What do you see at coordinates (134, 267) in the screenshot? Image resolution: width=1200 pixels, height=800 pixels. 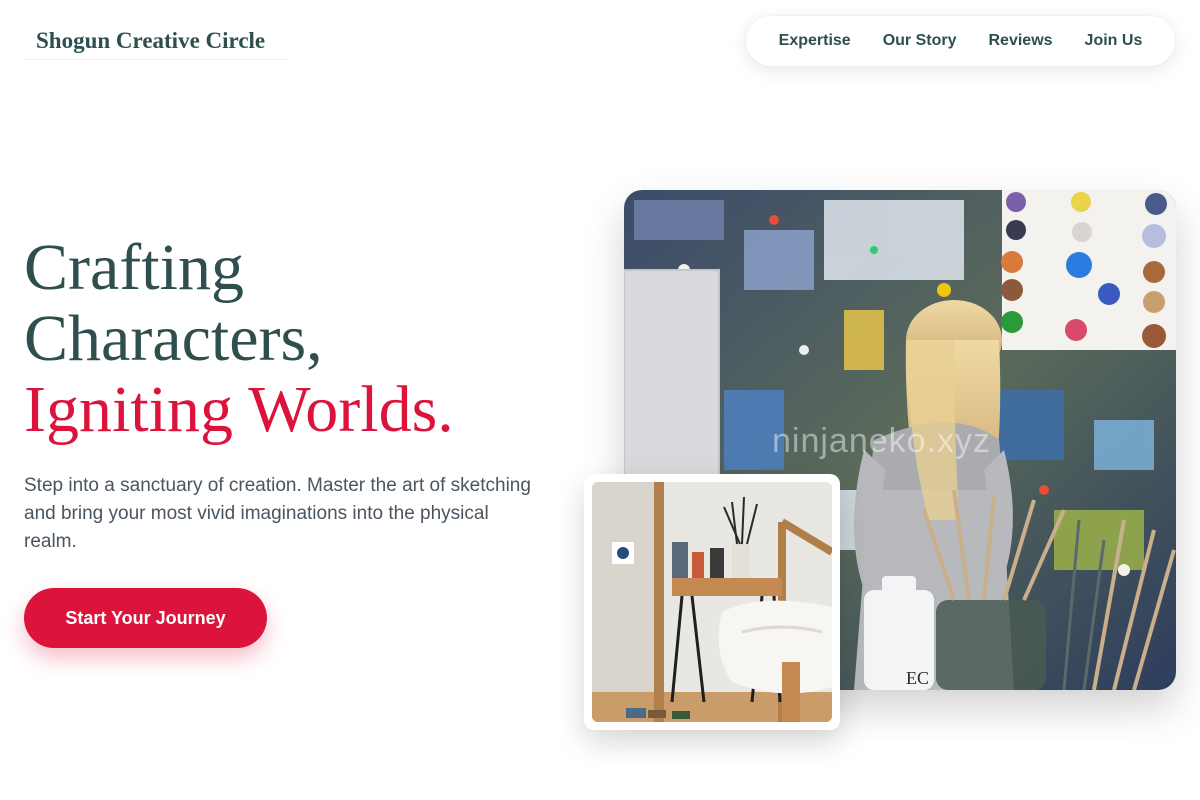 I see `hero-title-line-1: Crafting` at bounding box center [134, 267].